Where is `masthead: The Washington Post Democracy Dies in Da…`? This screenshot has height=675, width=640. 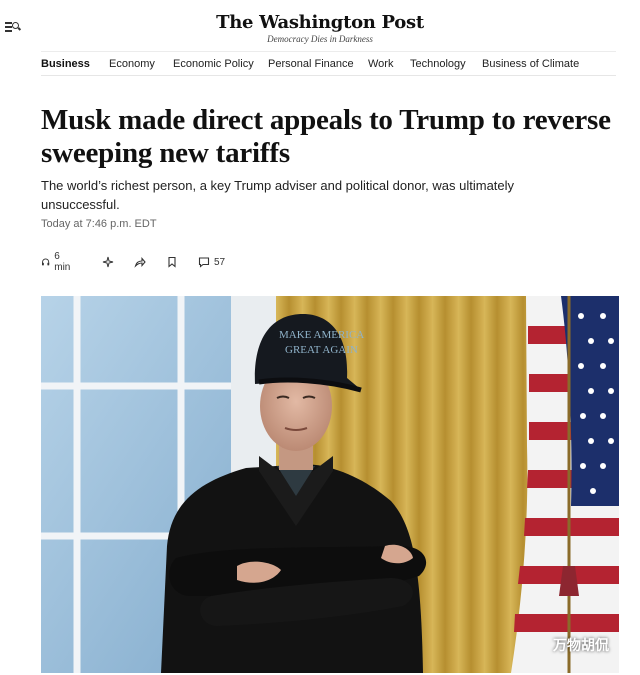
masthead: The Washington Post Democracy Dies in Da… is located at coordinates (320, 28).